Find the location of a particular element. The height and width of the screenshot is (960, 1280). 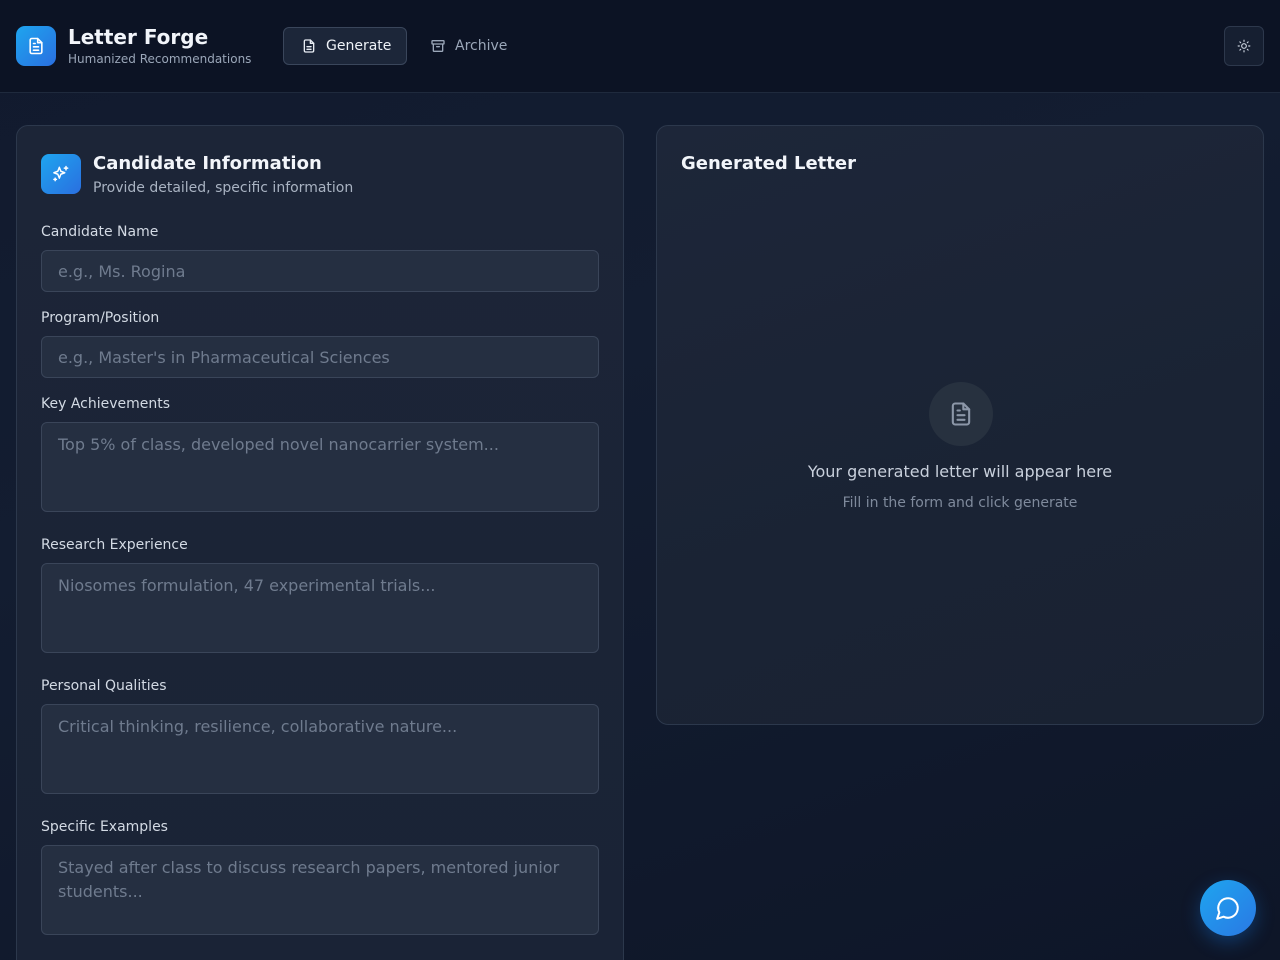

theme-toggle-button is located at coordinates (1244, 46).